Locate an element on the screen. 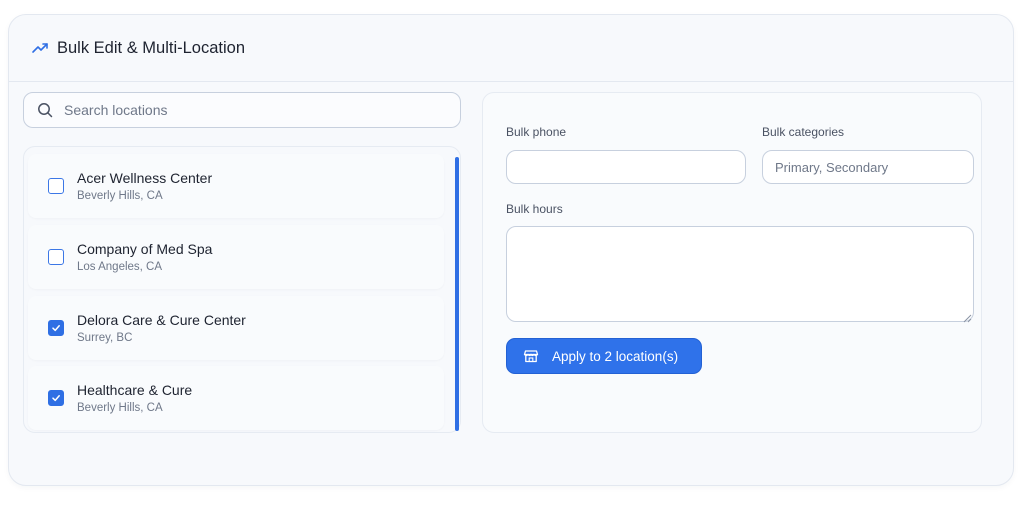  location-name: Healthcare & Cure is located at coordinates (135, 390).